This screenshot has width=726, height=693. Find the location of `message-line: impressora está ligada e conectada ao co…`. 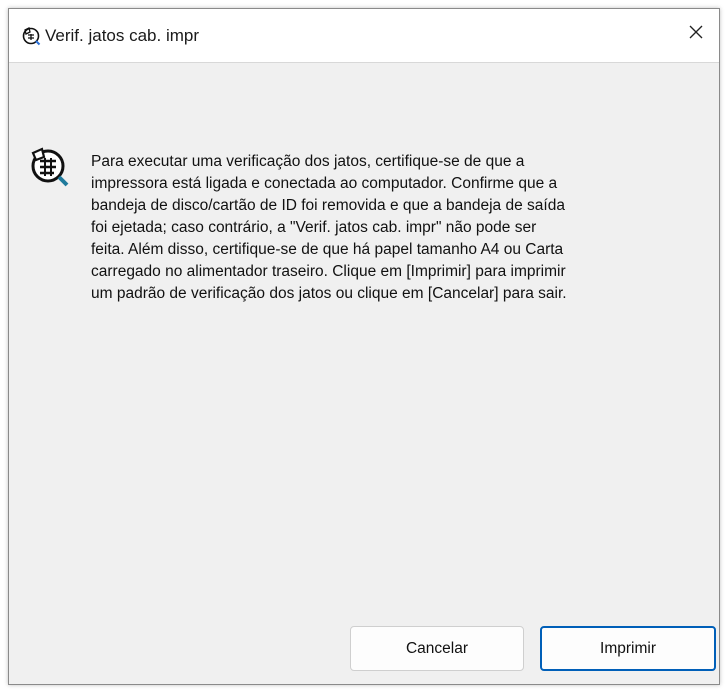

message-line: impressora está ligada e conectada ao co… is located at coordinates (324, 183).